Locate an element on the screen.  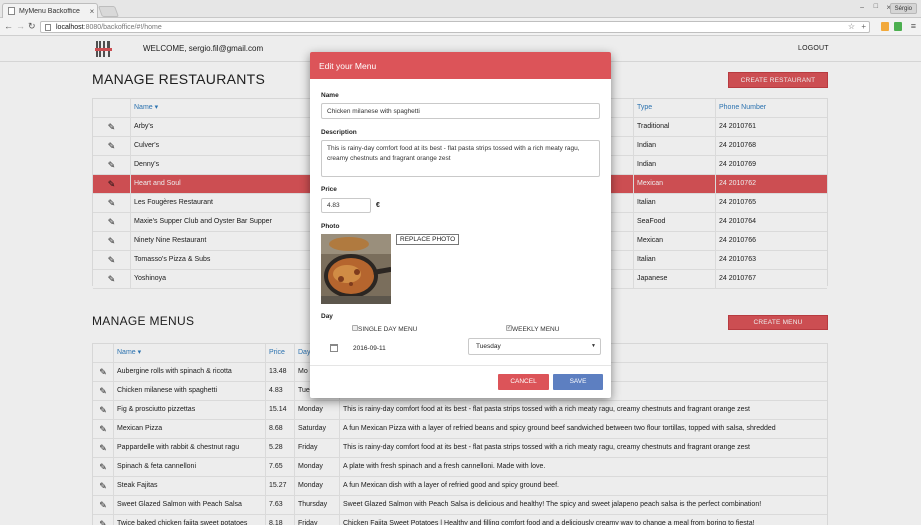
reload-icon: ↻ is located at coordinates (32, 26).